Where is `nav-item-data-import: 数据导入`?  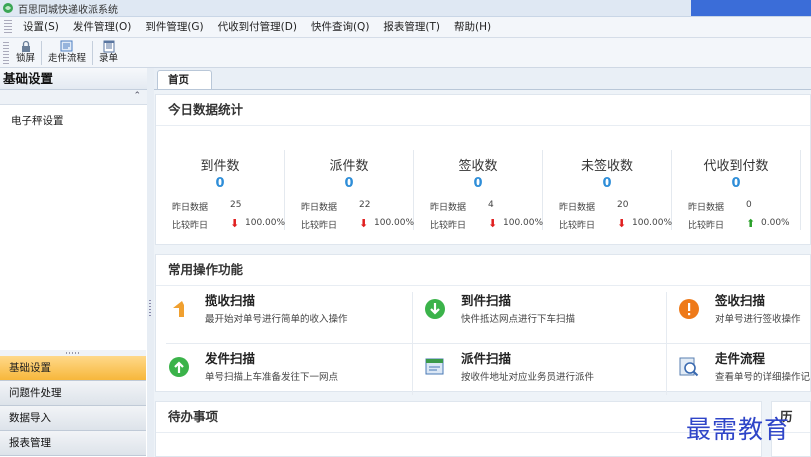
nav-item-data-import: 数据导入 is located at coordinates (73, 418).